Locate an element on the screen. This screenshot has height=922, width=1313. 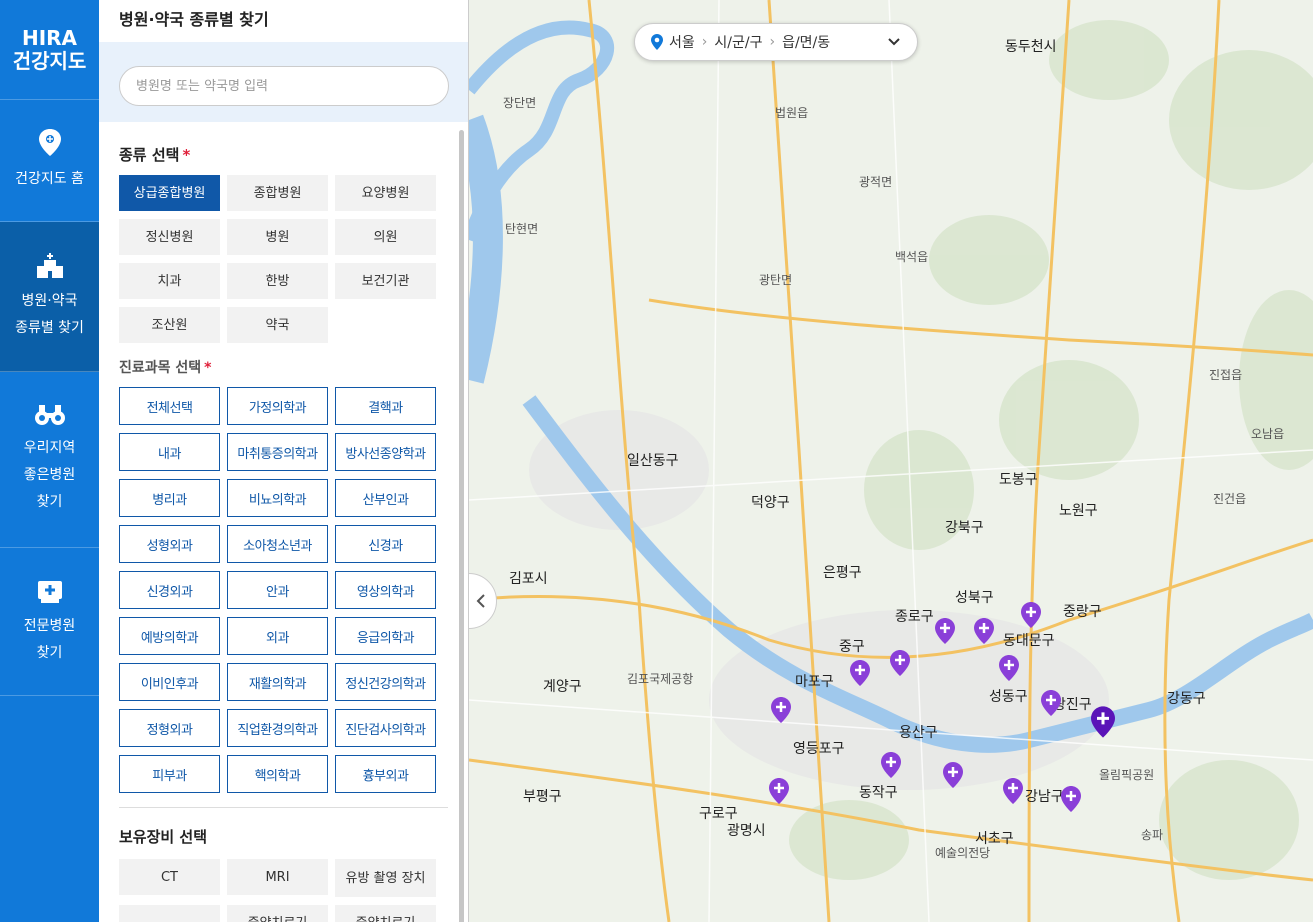
map-label: 성동구 is located at coordinates (1008, 697).